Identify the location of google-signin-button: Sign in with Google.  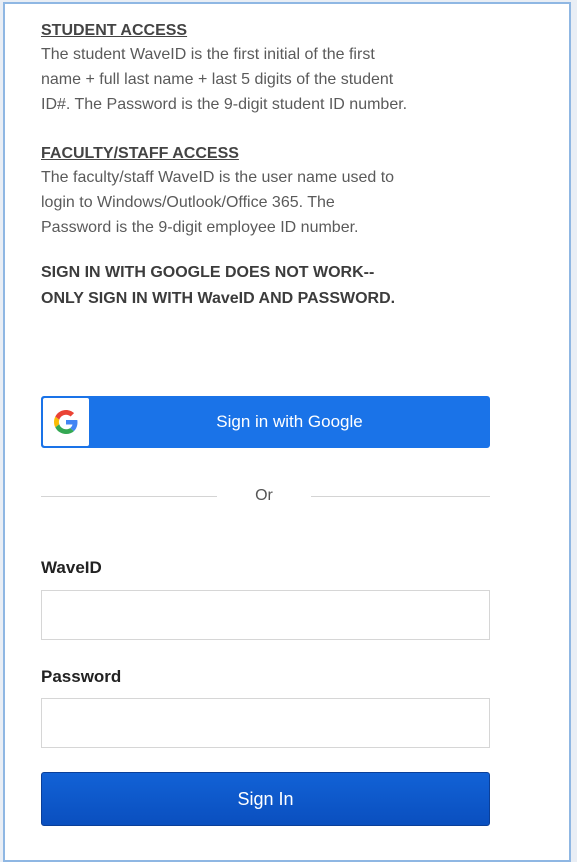
(265, 422).